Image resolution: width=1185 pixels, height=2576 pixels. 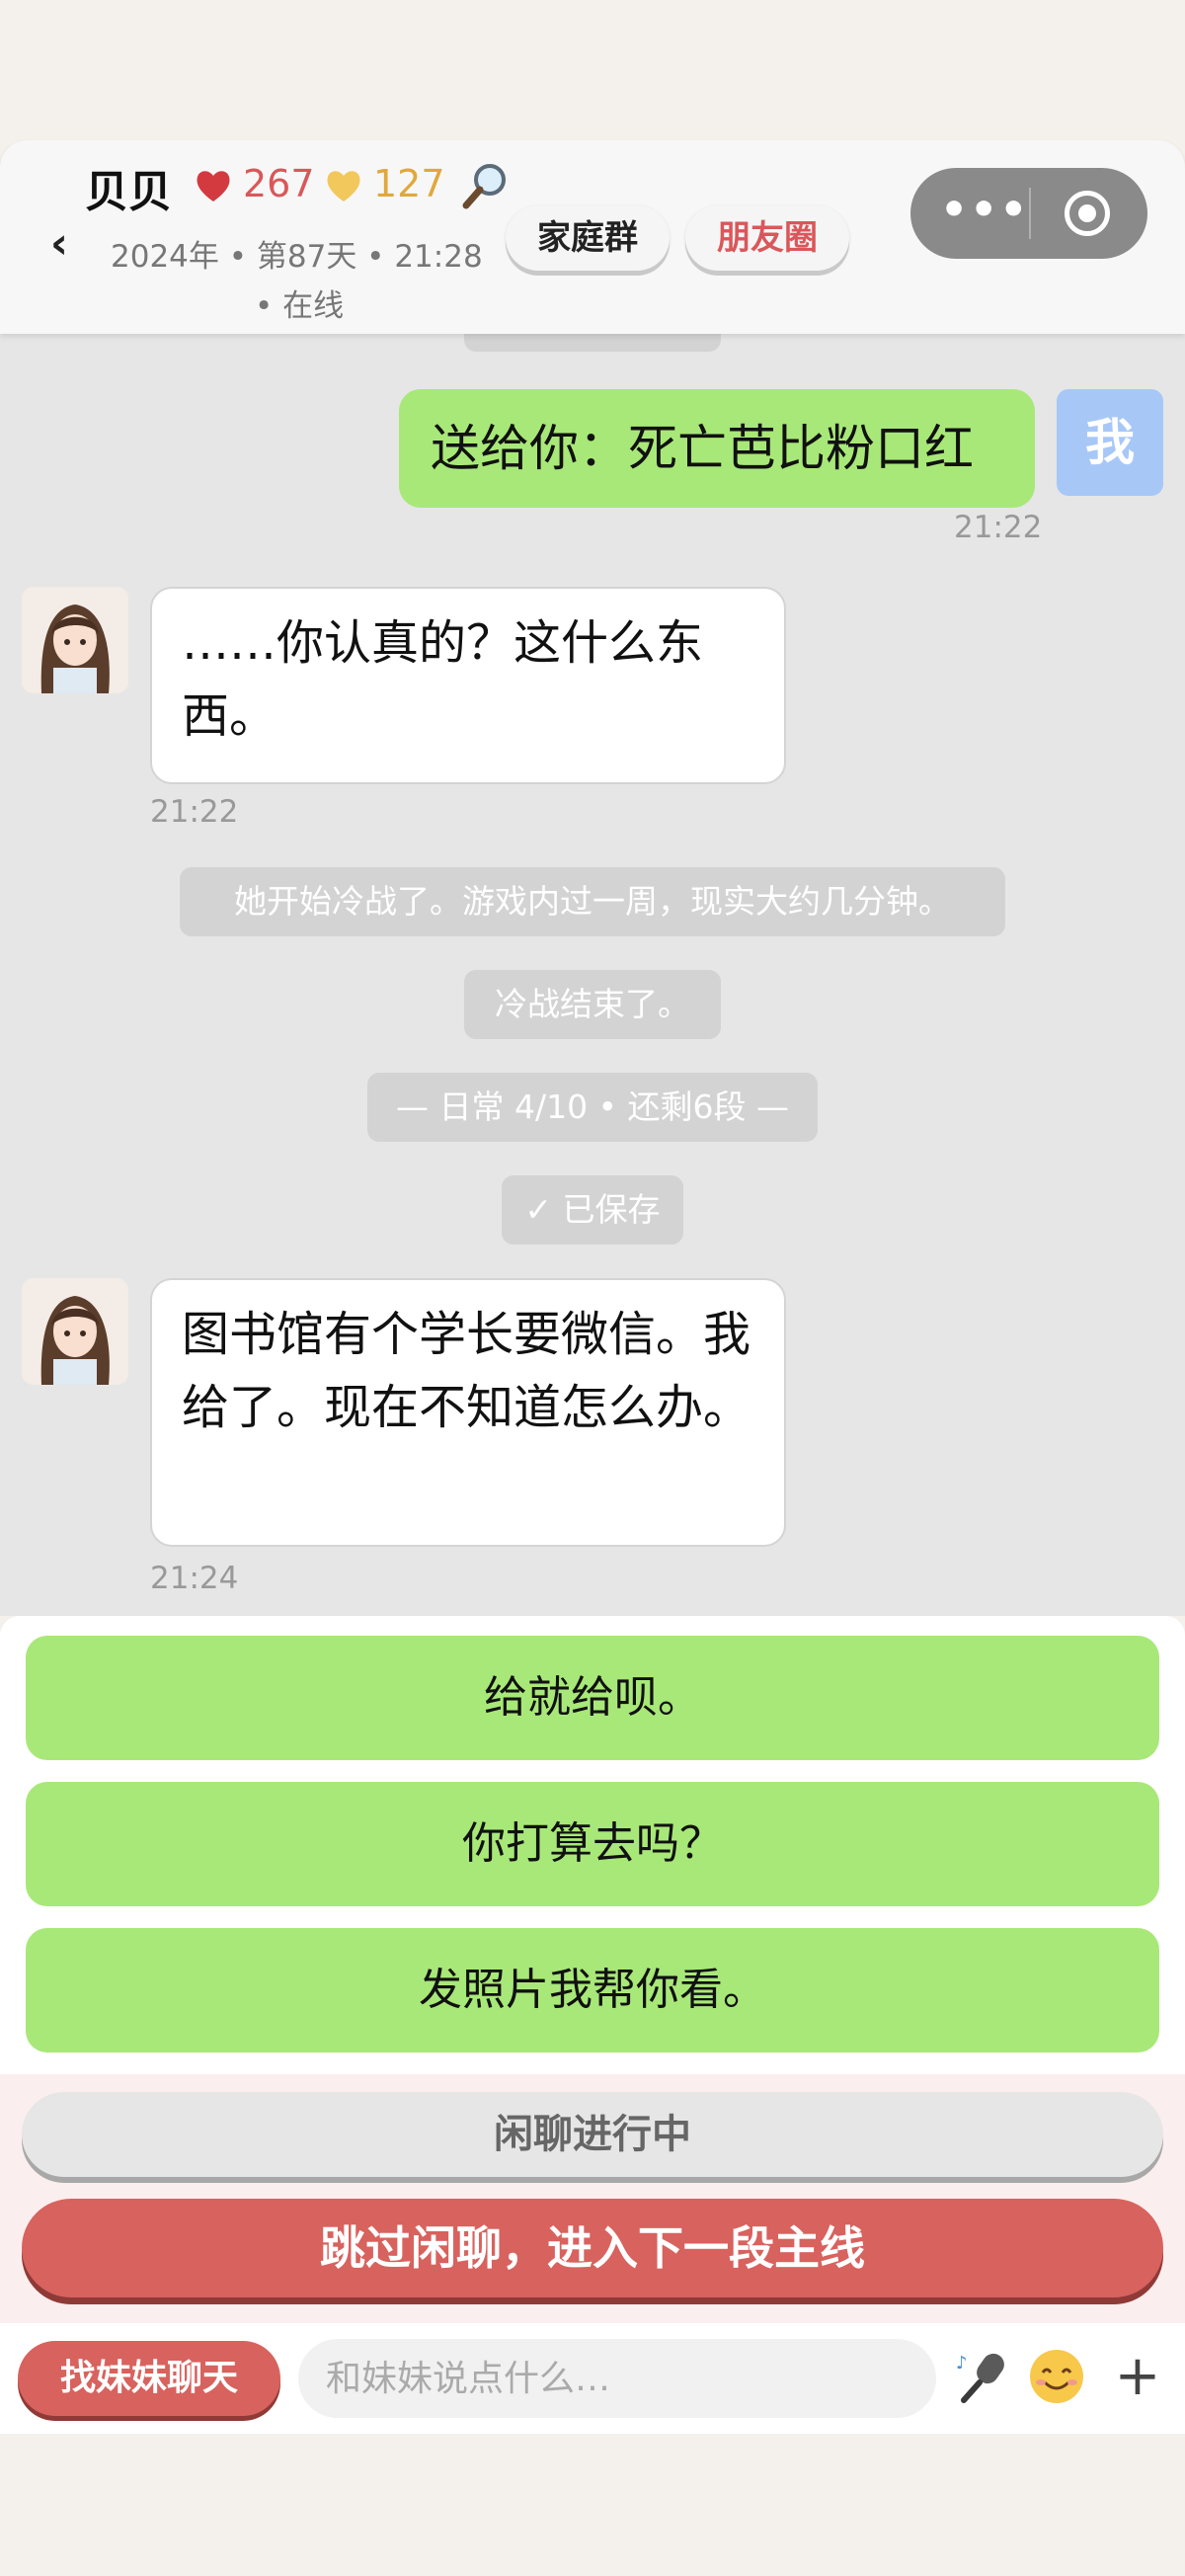 I want to click on gold-heart-icon, so click(x=344, y=186).